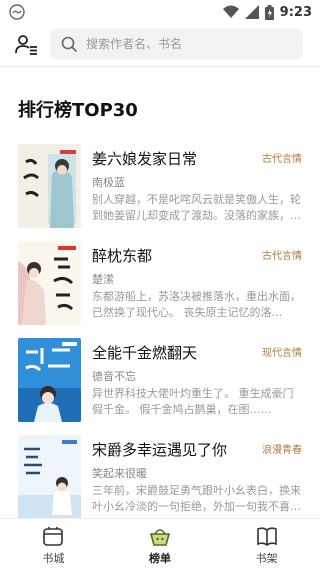 Image resolution: width=320 pixels, height=569 pixels. I want to click on genre-tag: 浪漫青春, so click(282, 450).